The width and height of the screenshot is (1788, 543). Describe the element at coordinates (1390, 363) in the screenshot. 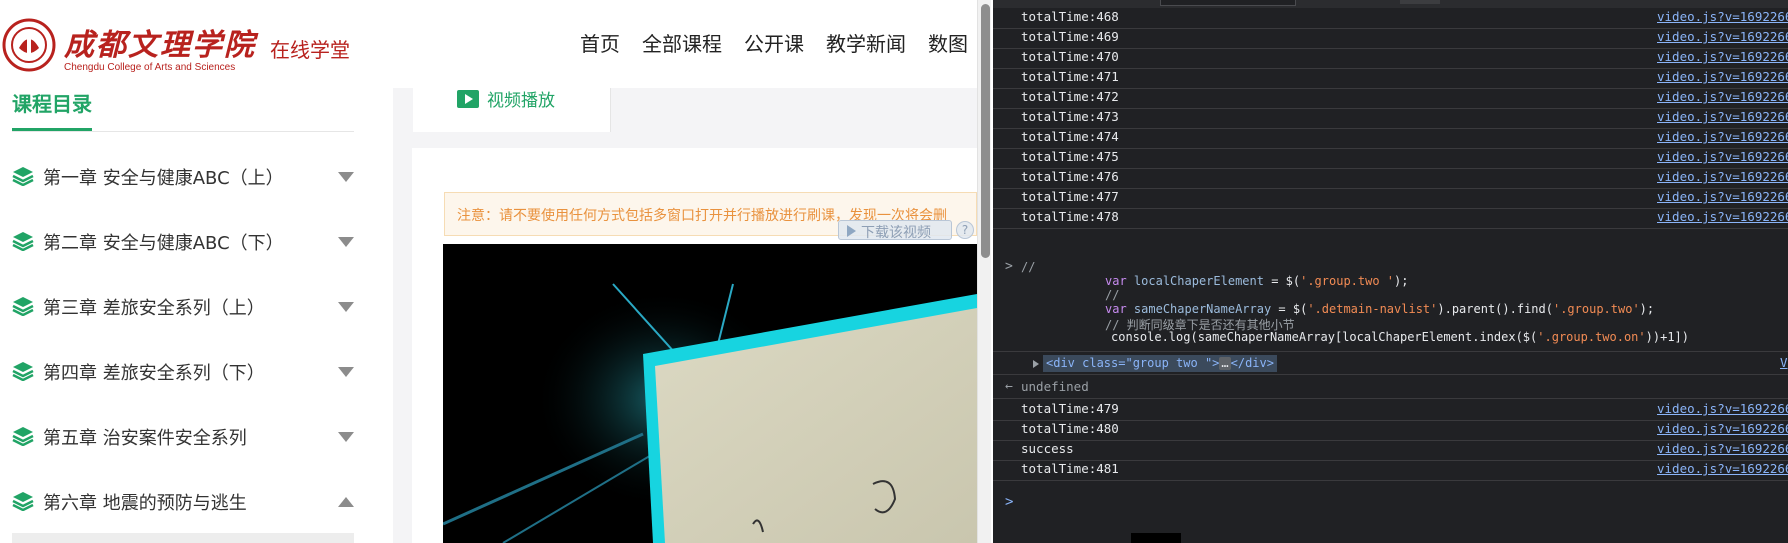

I see `console-element-output: <div class="group two ">… </div> V` at that location.